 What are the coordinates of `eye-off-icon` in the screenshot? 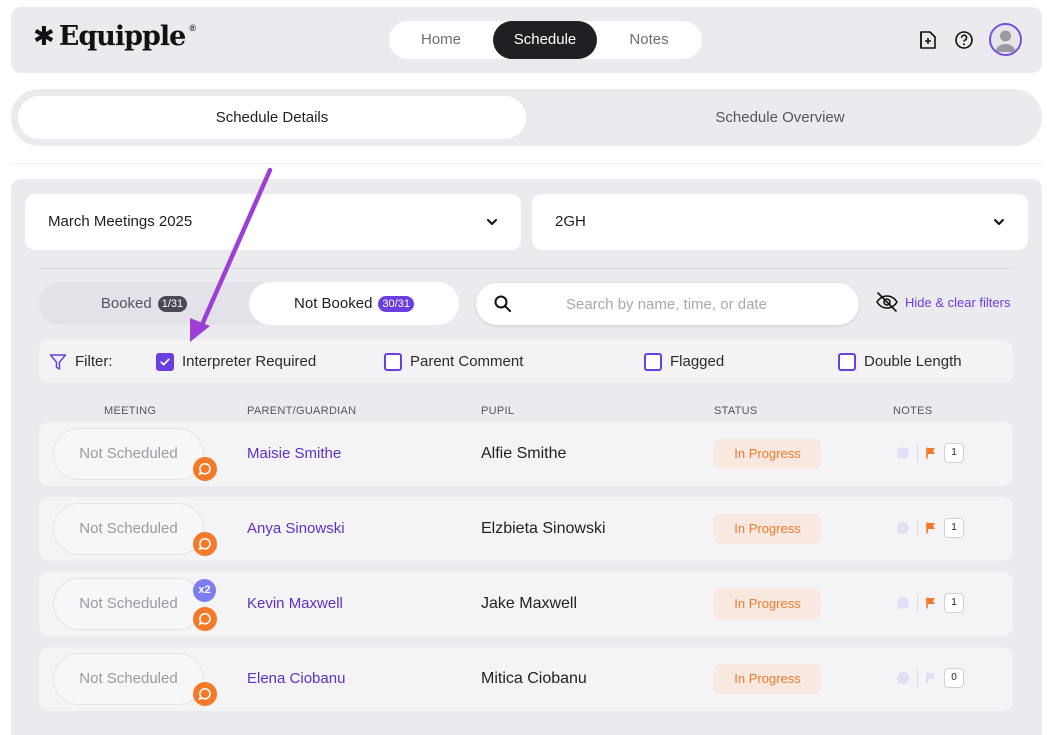 It's located at (887, 302).